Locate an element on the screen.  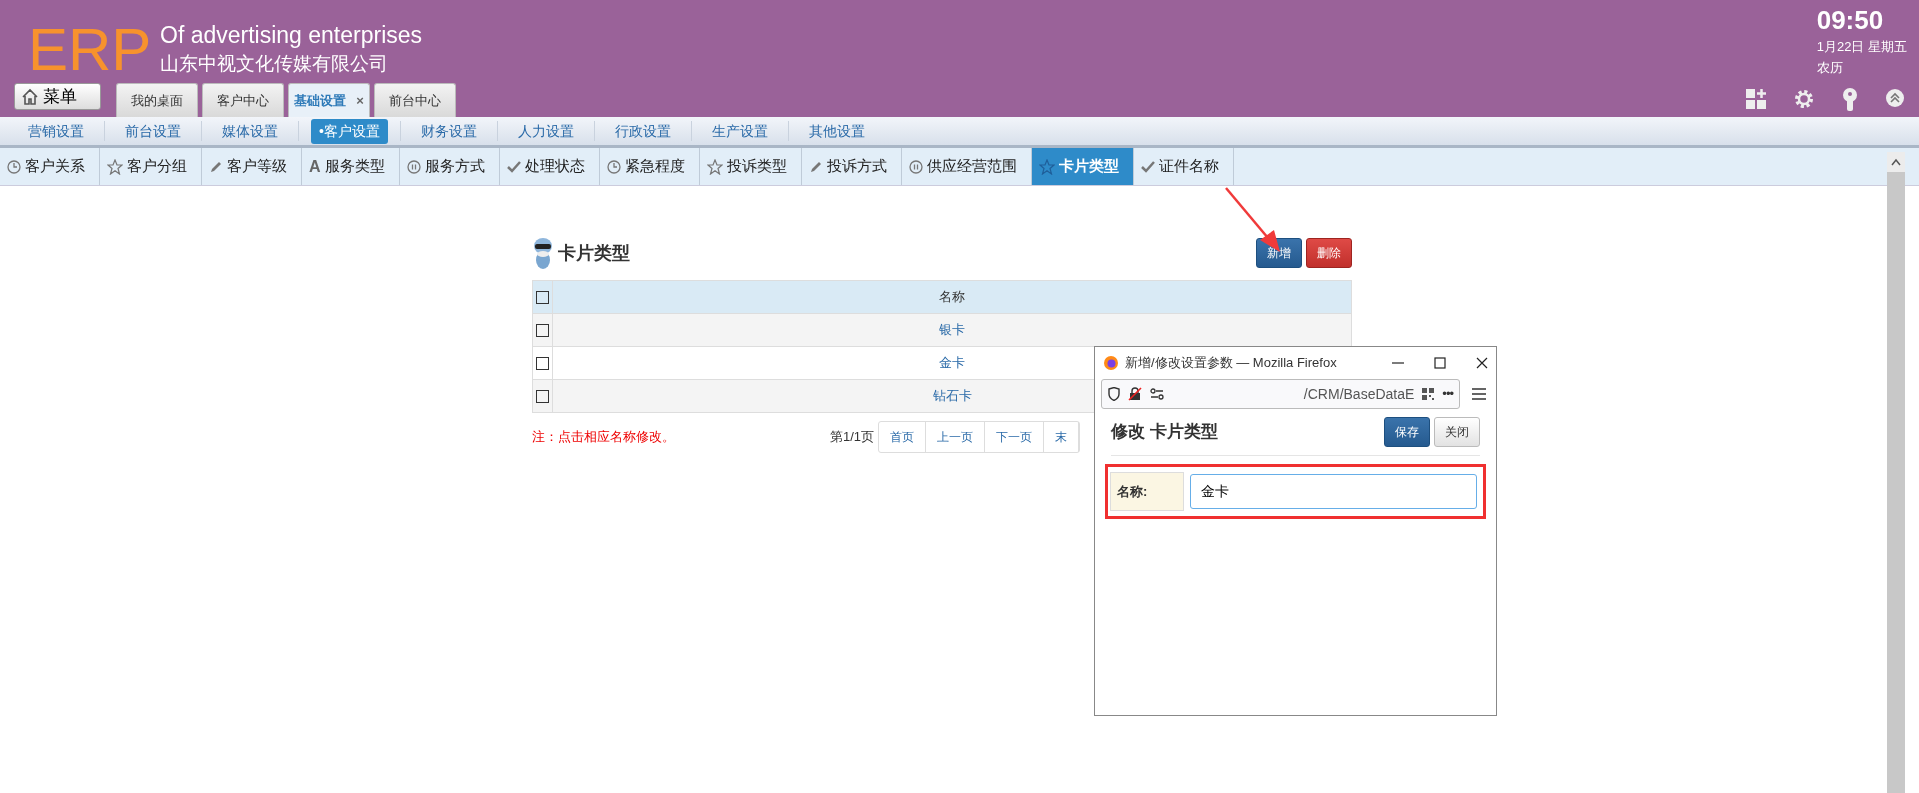
menu-item: 其他设置 is located at coordinates (836, 131).